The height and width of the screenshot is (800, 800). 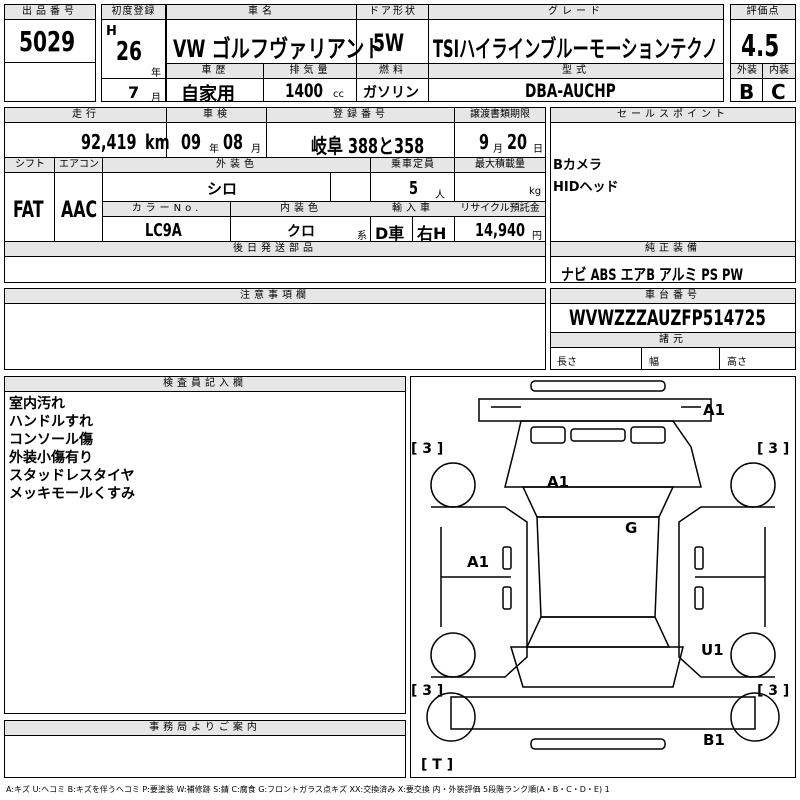 I want to click on length-label: 長さ, so click(x=567, y=362).